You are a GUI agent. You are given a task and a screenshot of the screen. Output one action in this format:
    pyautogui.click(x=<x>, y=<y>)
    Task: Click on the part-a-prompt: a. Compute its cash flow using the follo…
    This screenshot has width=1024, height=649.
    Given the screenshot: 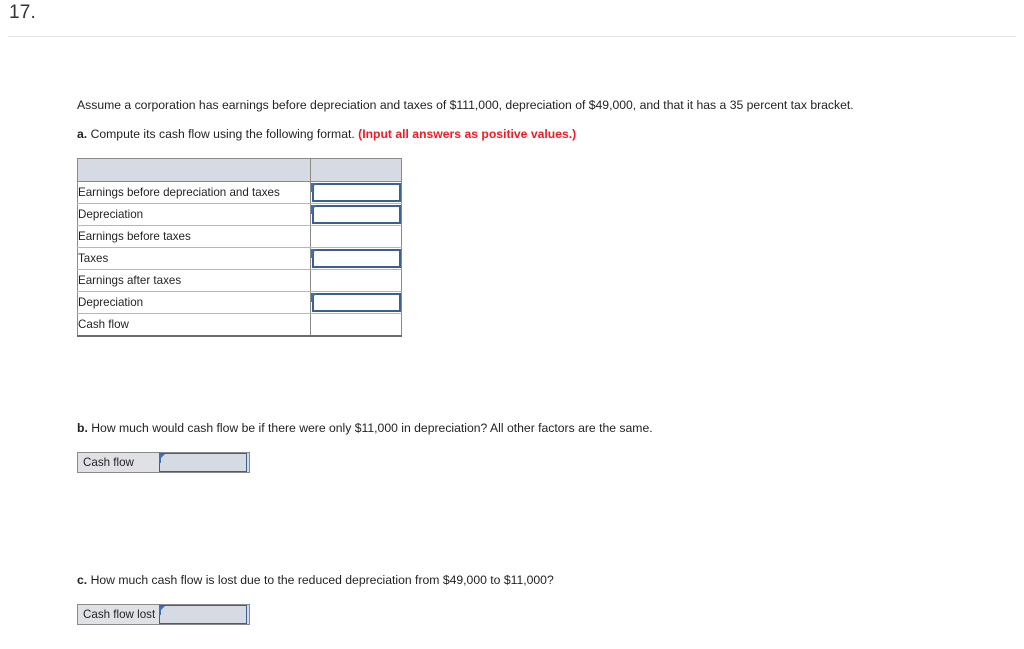 What is the action you would take?
    pyautogui.click(x=527, y=134)
    